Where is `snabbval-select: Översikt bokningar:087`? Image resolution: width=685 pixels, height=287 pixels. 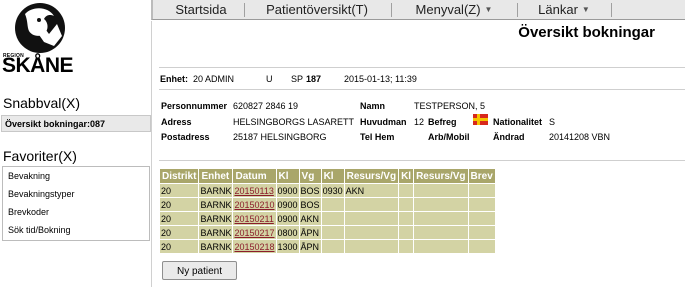
snabbval-select: Översikt bokningar:087 is located at coordinates (76, 123).